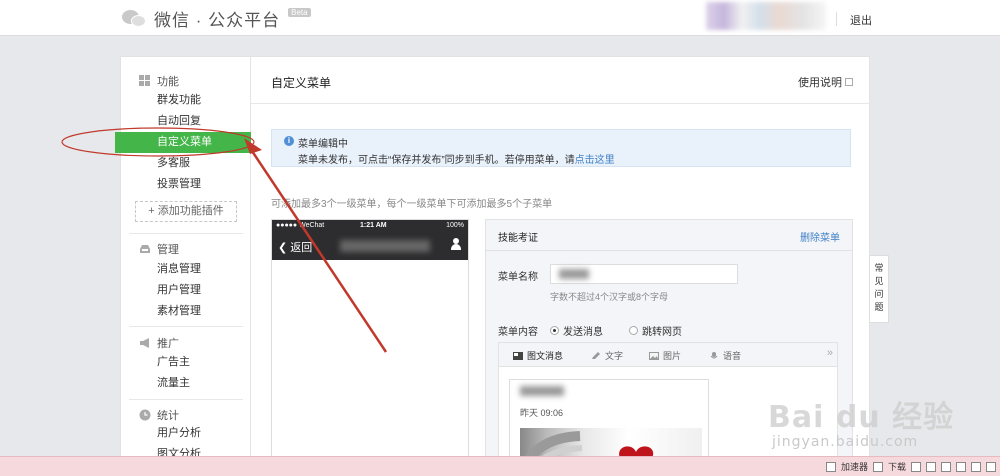 The height and width of the screenshot is (476, 1000). I want to click on account-name-blurred, so click(385, 246).